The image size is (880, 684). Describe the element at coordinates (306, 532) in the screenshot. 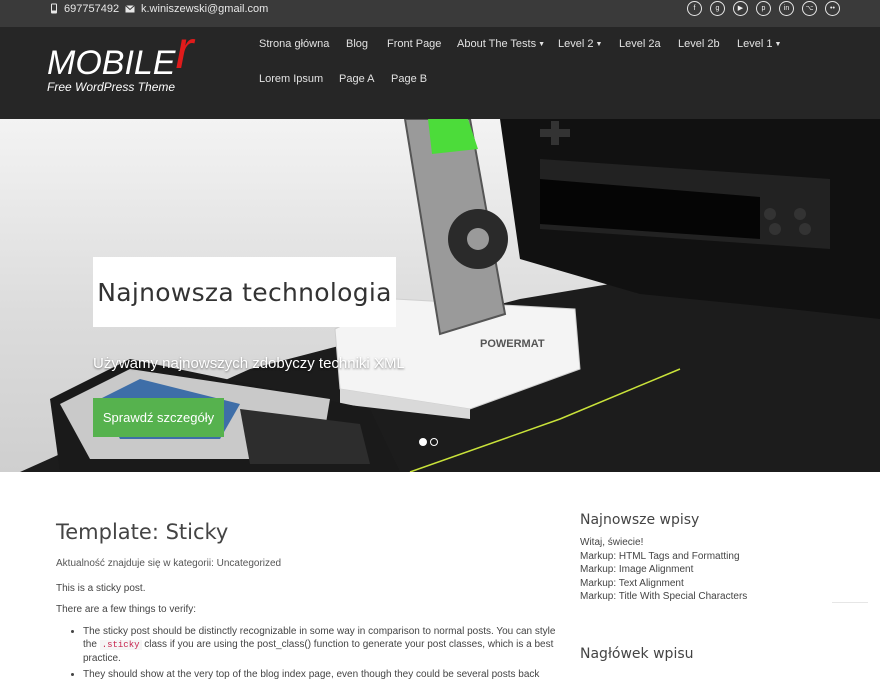

I see `post-title: Template: Sticky` at that location.